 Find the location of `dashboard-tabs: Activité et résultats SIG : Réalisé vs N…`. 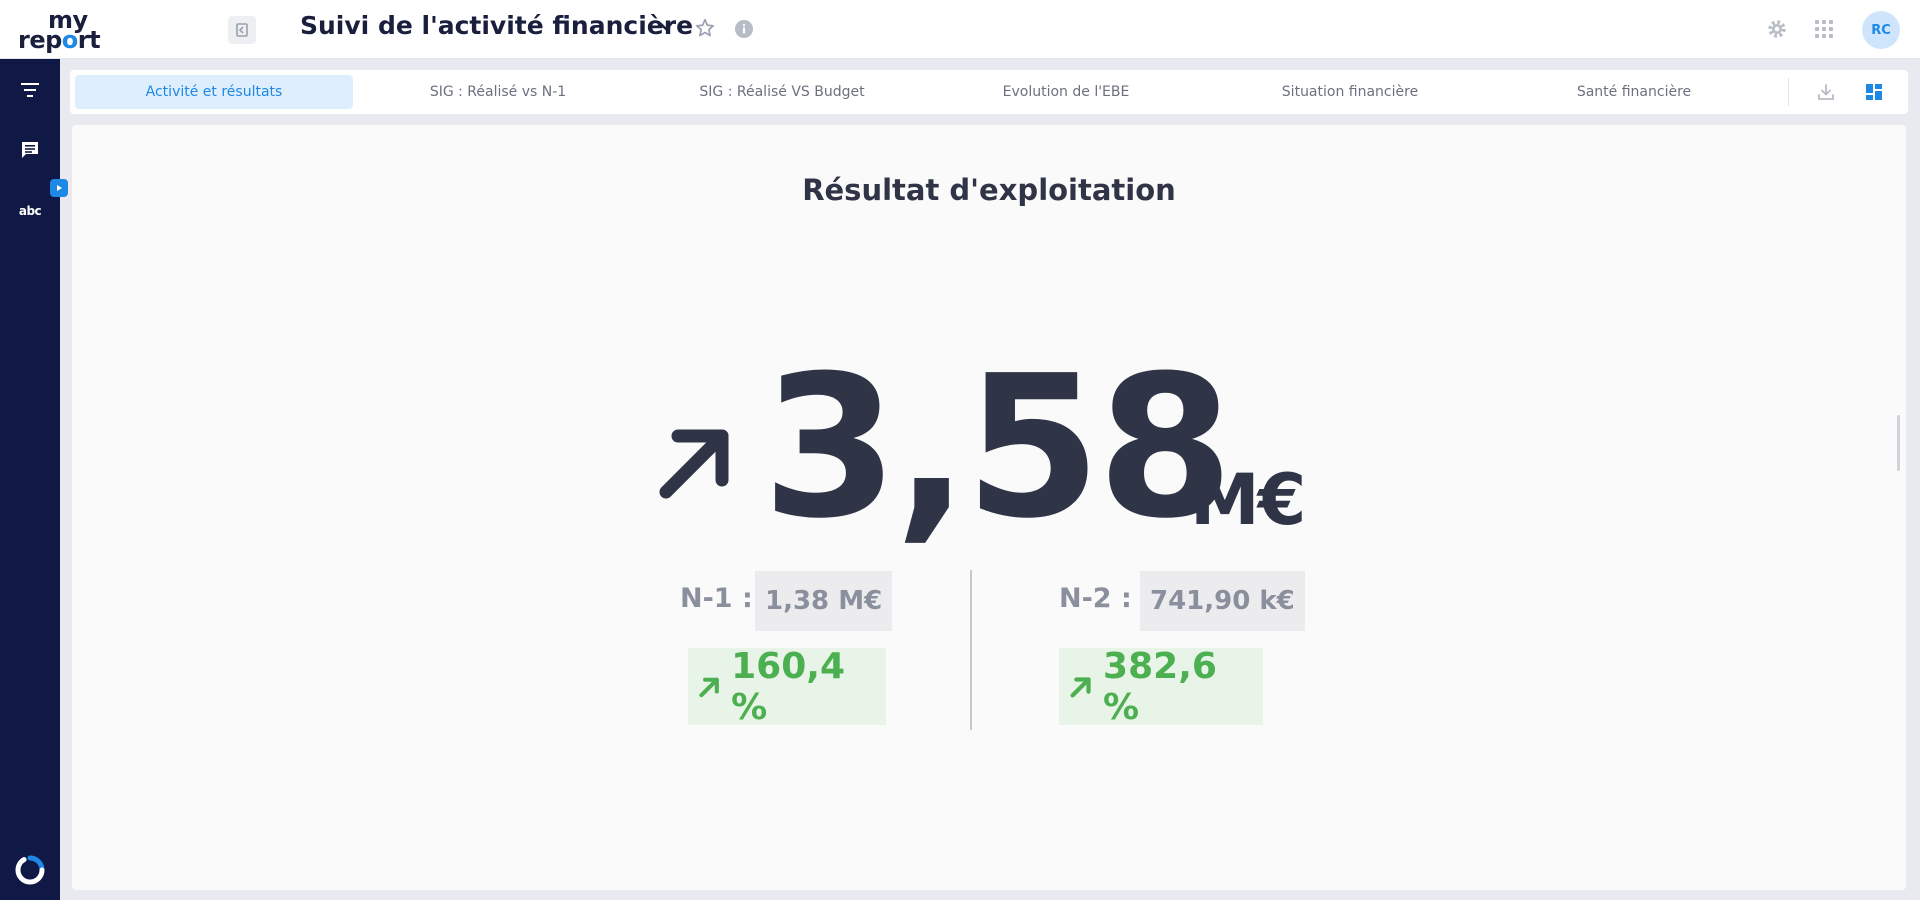

dashboard-tabs: Activité et résultats SIG : Réalisé vs N… is located at coordinates (989, 92).